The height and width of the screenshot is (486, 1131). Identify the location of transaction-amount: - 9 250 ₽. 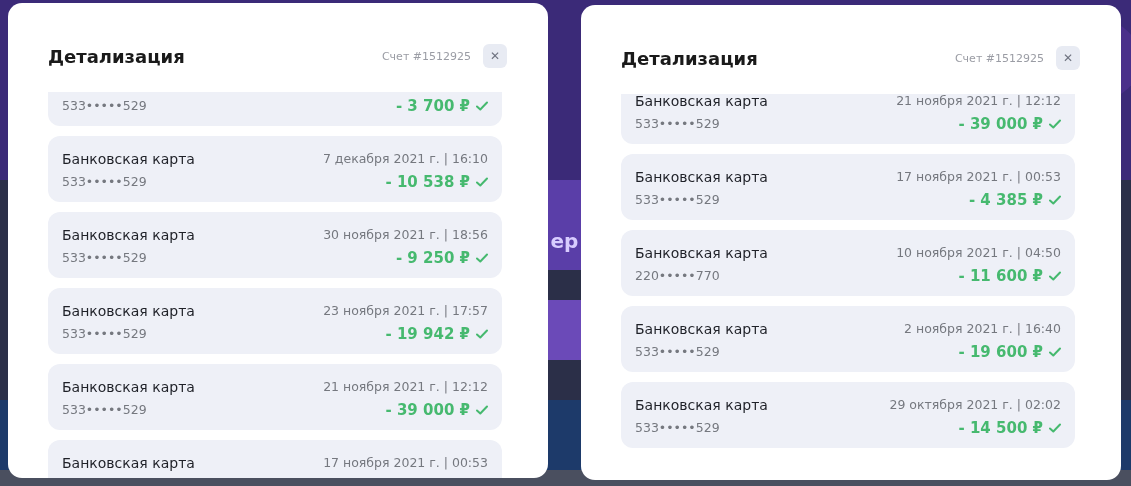
(432, 257).